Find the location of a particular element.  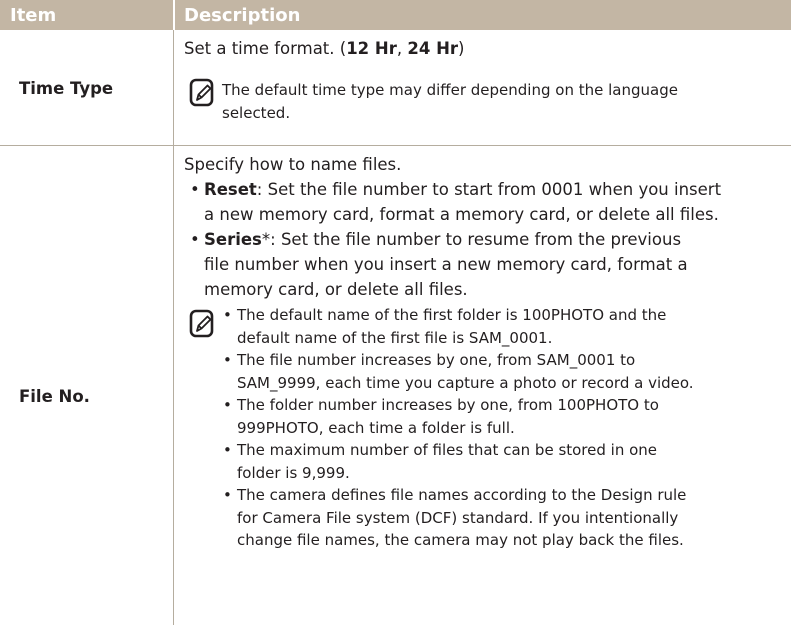

item-time-type: Time Type is located at coordinates (66, 88).